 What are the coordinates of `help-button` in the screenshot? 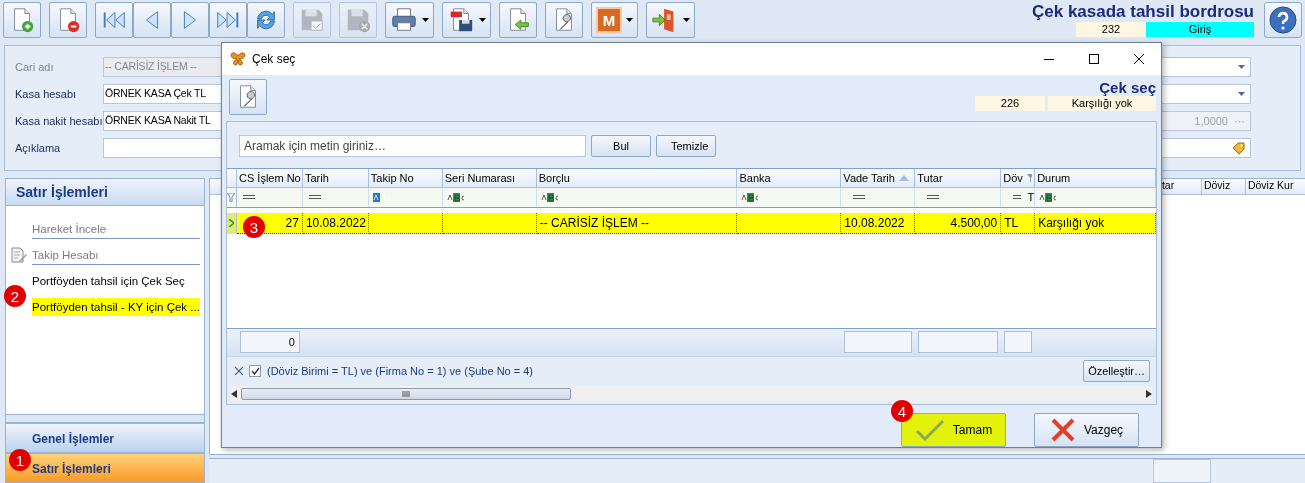 It's located at (1283, 20).